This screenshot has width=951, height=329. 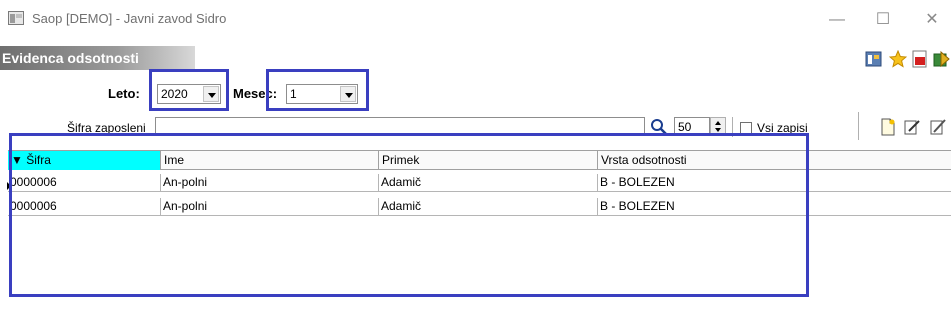 What do you see at coordinates (317, 90) in the screenshot?
I see `highlight-mesec` at bounding box center [317, 90].